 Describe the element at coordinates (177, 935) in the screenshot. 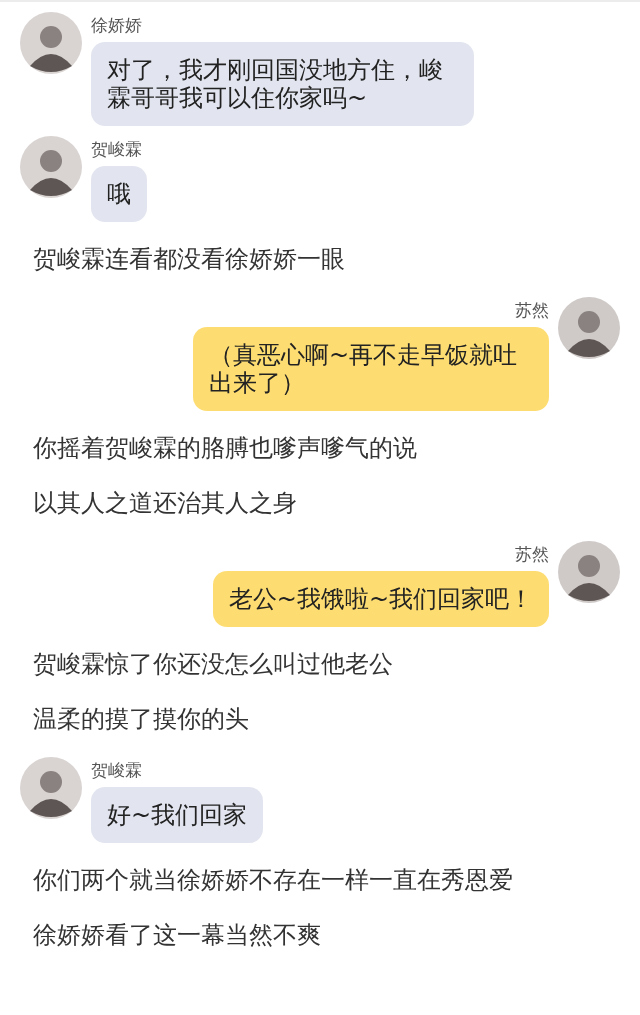

I see `narration-text: 徐娇娇看了这一幕当然不爽` at that location.